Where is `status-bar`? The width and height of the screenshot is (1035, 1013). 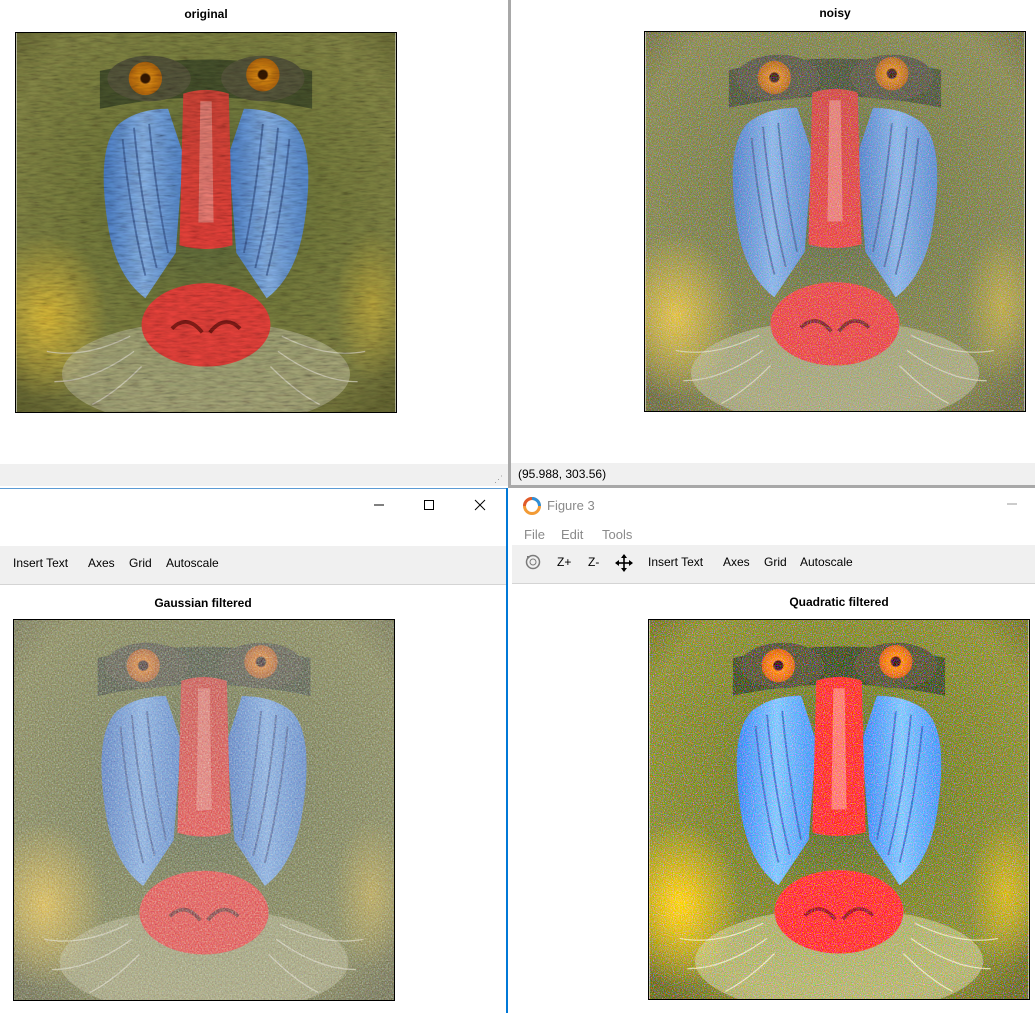 status-bar is located at coordinates (254, 475).